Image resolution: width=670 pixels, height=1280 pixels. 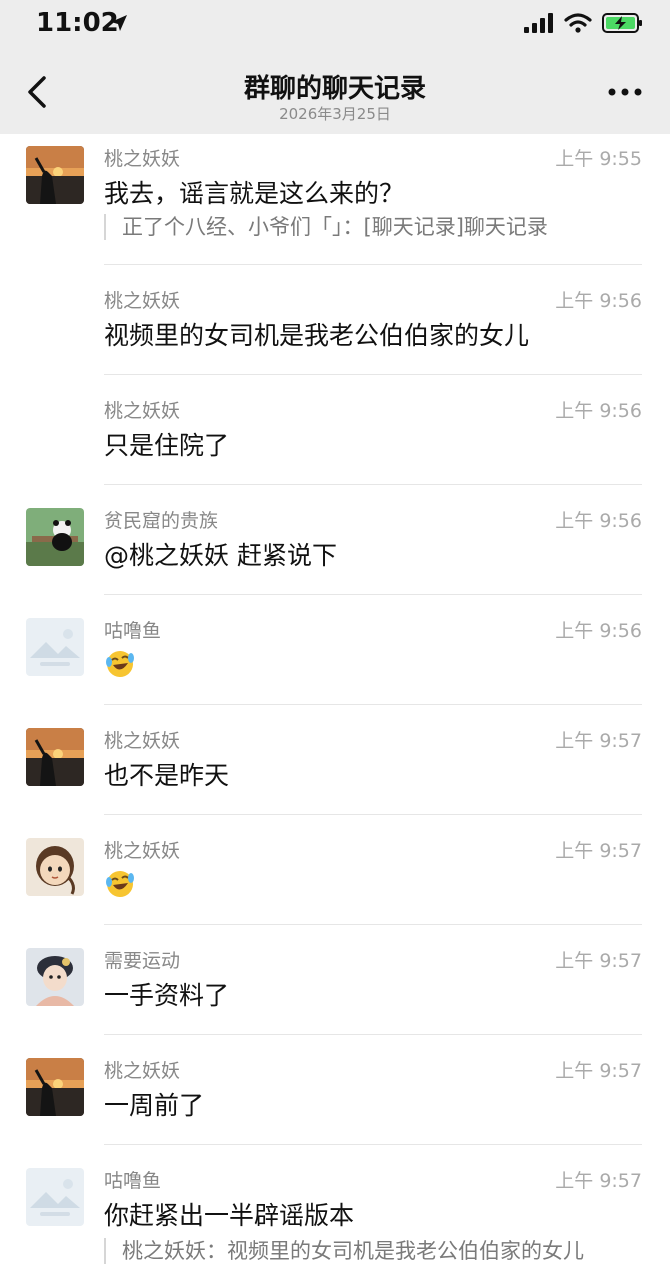 What do you see at coordinates (335, 319) in the screenshot?
I see `message-item: 桃之妖妖 上午 9:56 视频里的女司机是我老公伯伯家的女儿` at bounding box center [335, 319].